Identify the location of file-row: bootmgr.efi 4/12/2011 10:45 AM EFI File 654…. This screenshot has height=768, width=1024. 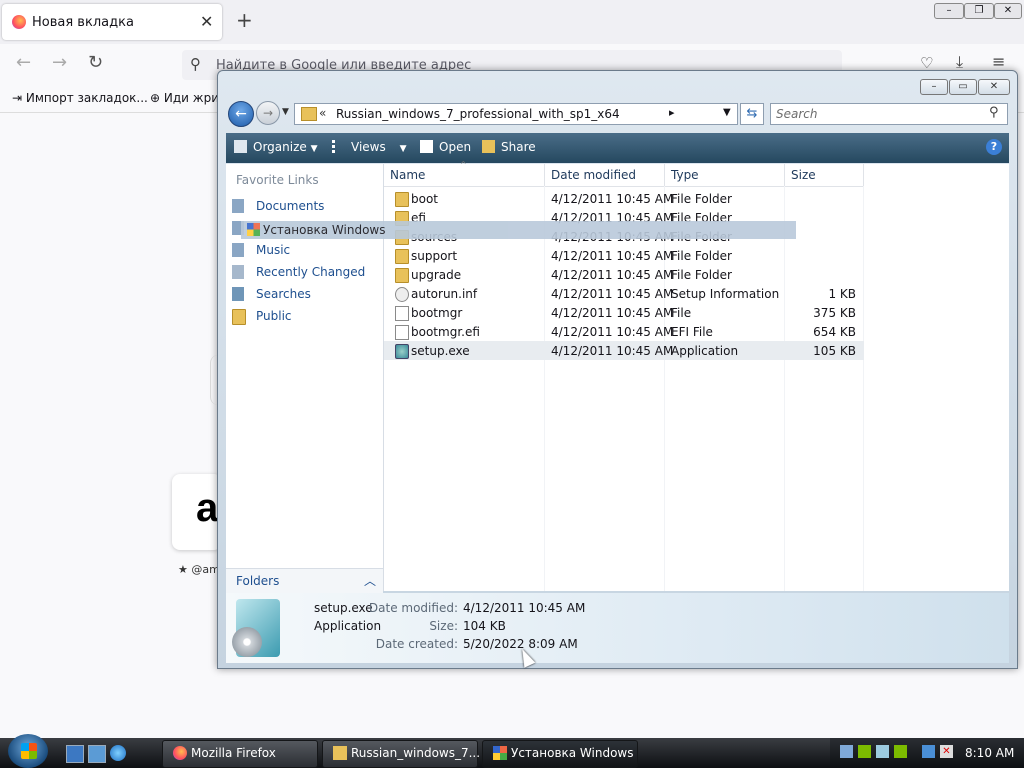
(624, 331).